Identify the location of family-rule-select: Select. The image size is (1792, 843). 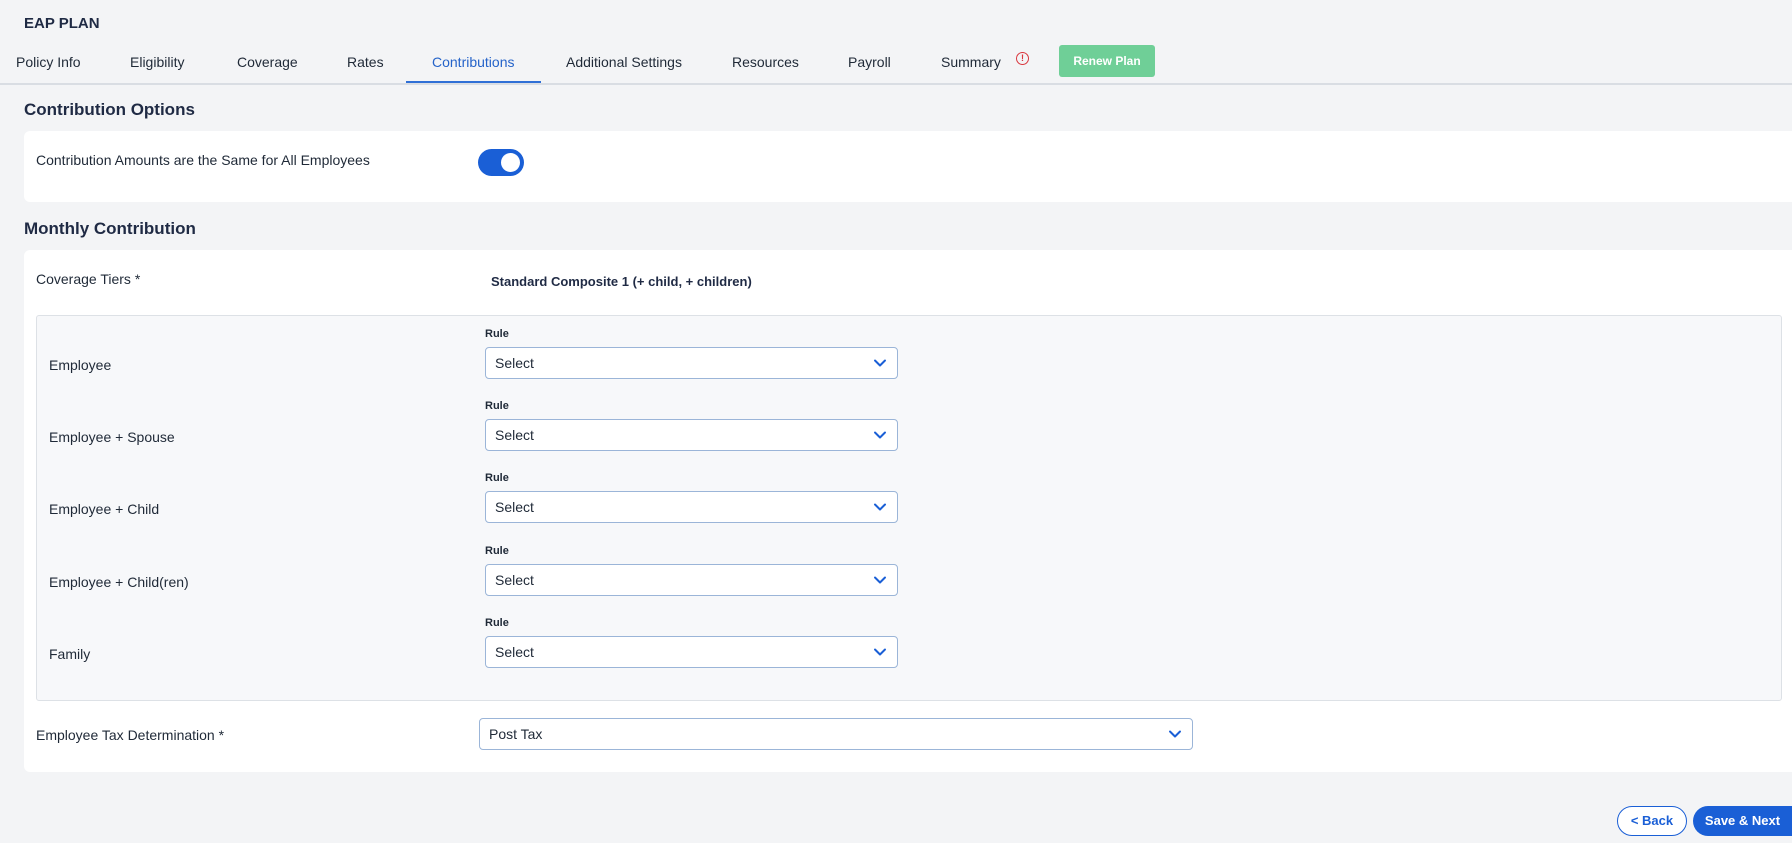
(691, 652).